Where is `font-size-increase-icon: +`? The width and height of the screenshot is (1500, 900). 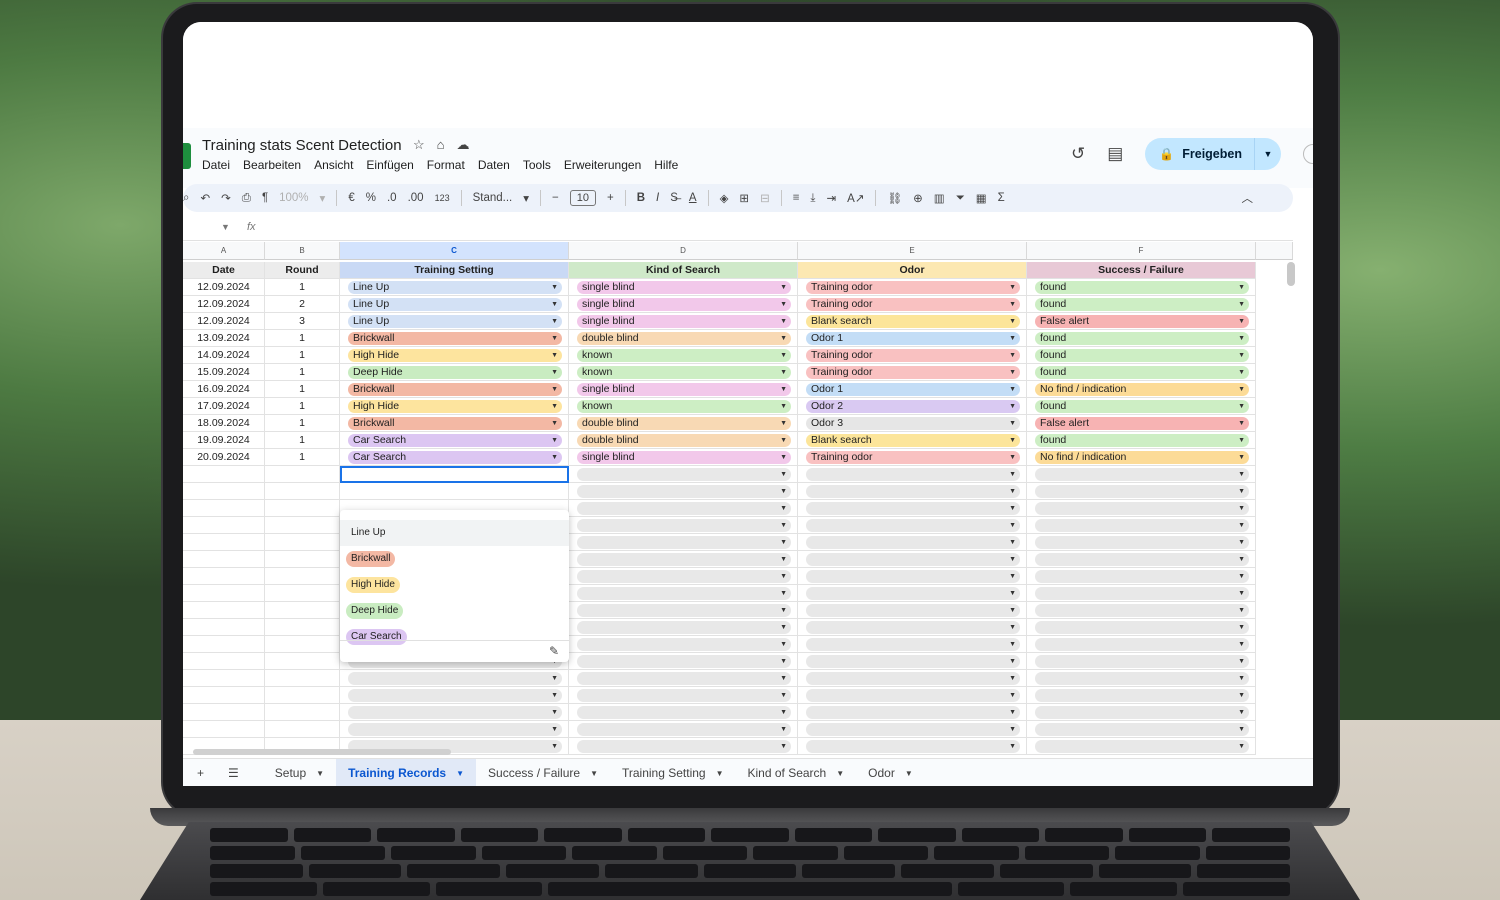
font-size-increase-icon: + is located at coordinates (610, 198).